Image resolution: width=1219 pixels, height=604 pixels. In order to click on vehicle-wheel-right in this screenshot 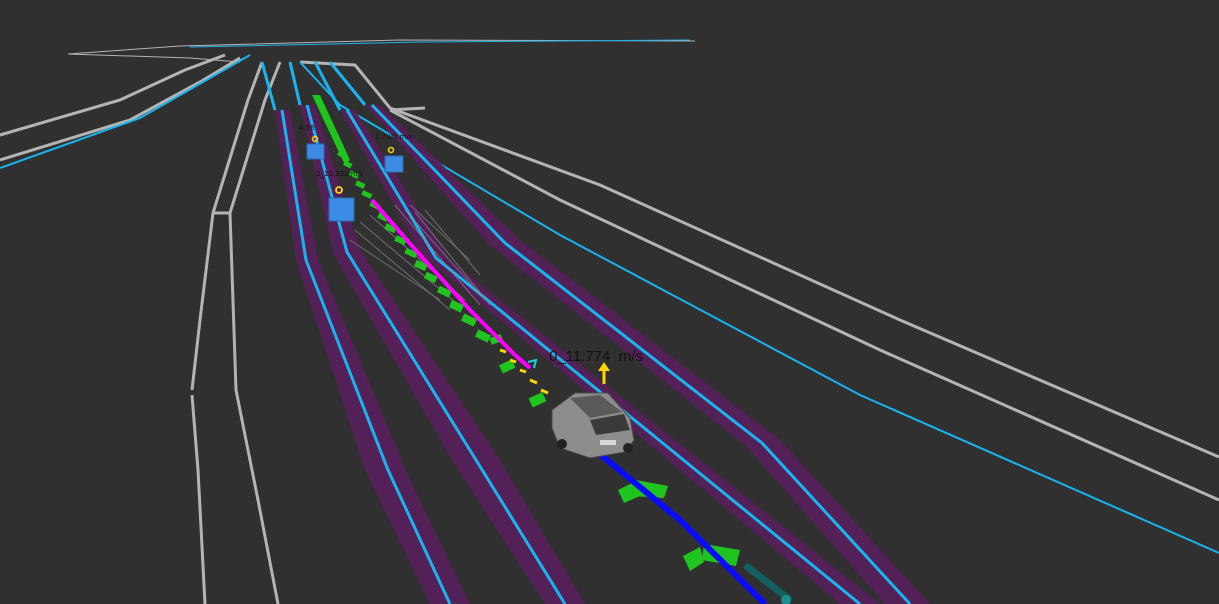, I will do `click(628, 448)`.